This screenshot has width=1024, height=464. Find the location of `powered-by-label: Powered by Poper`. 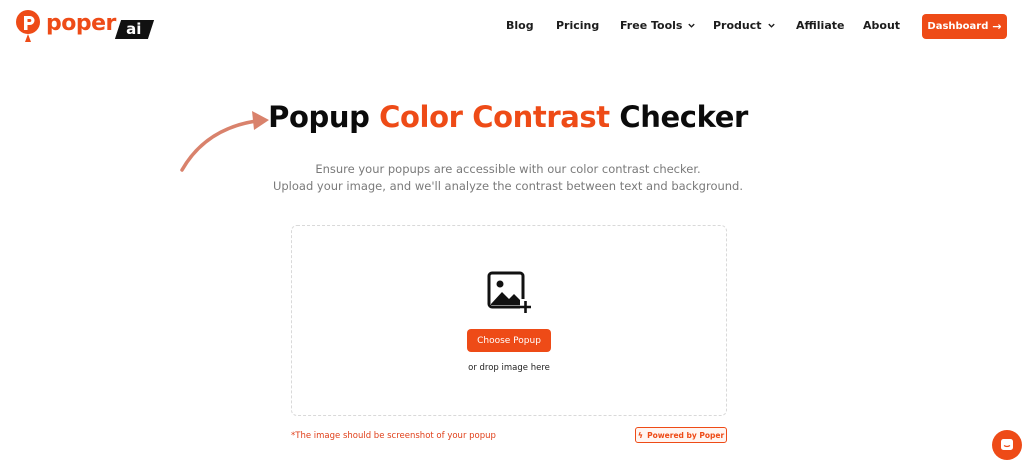

powered-by-label: Powered by Poper is located at coordinates (686, 435).